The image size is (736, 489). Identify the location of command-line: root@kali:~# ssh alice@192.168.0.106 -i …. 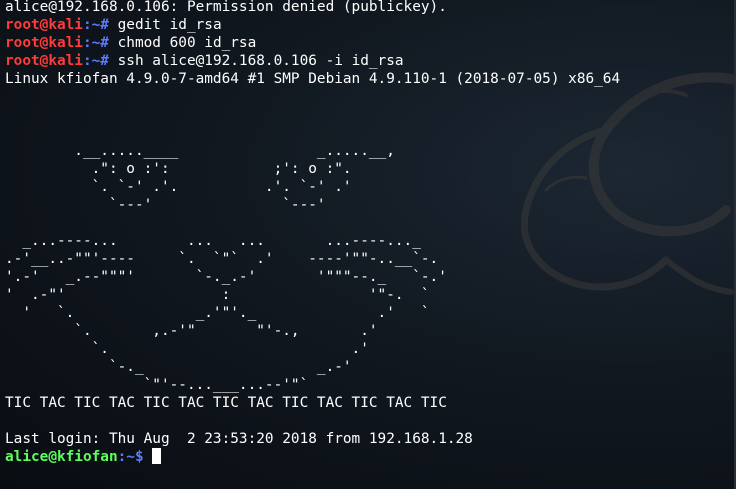
(312, 61).